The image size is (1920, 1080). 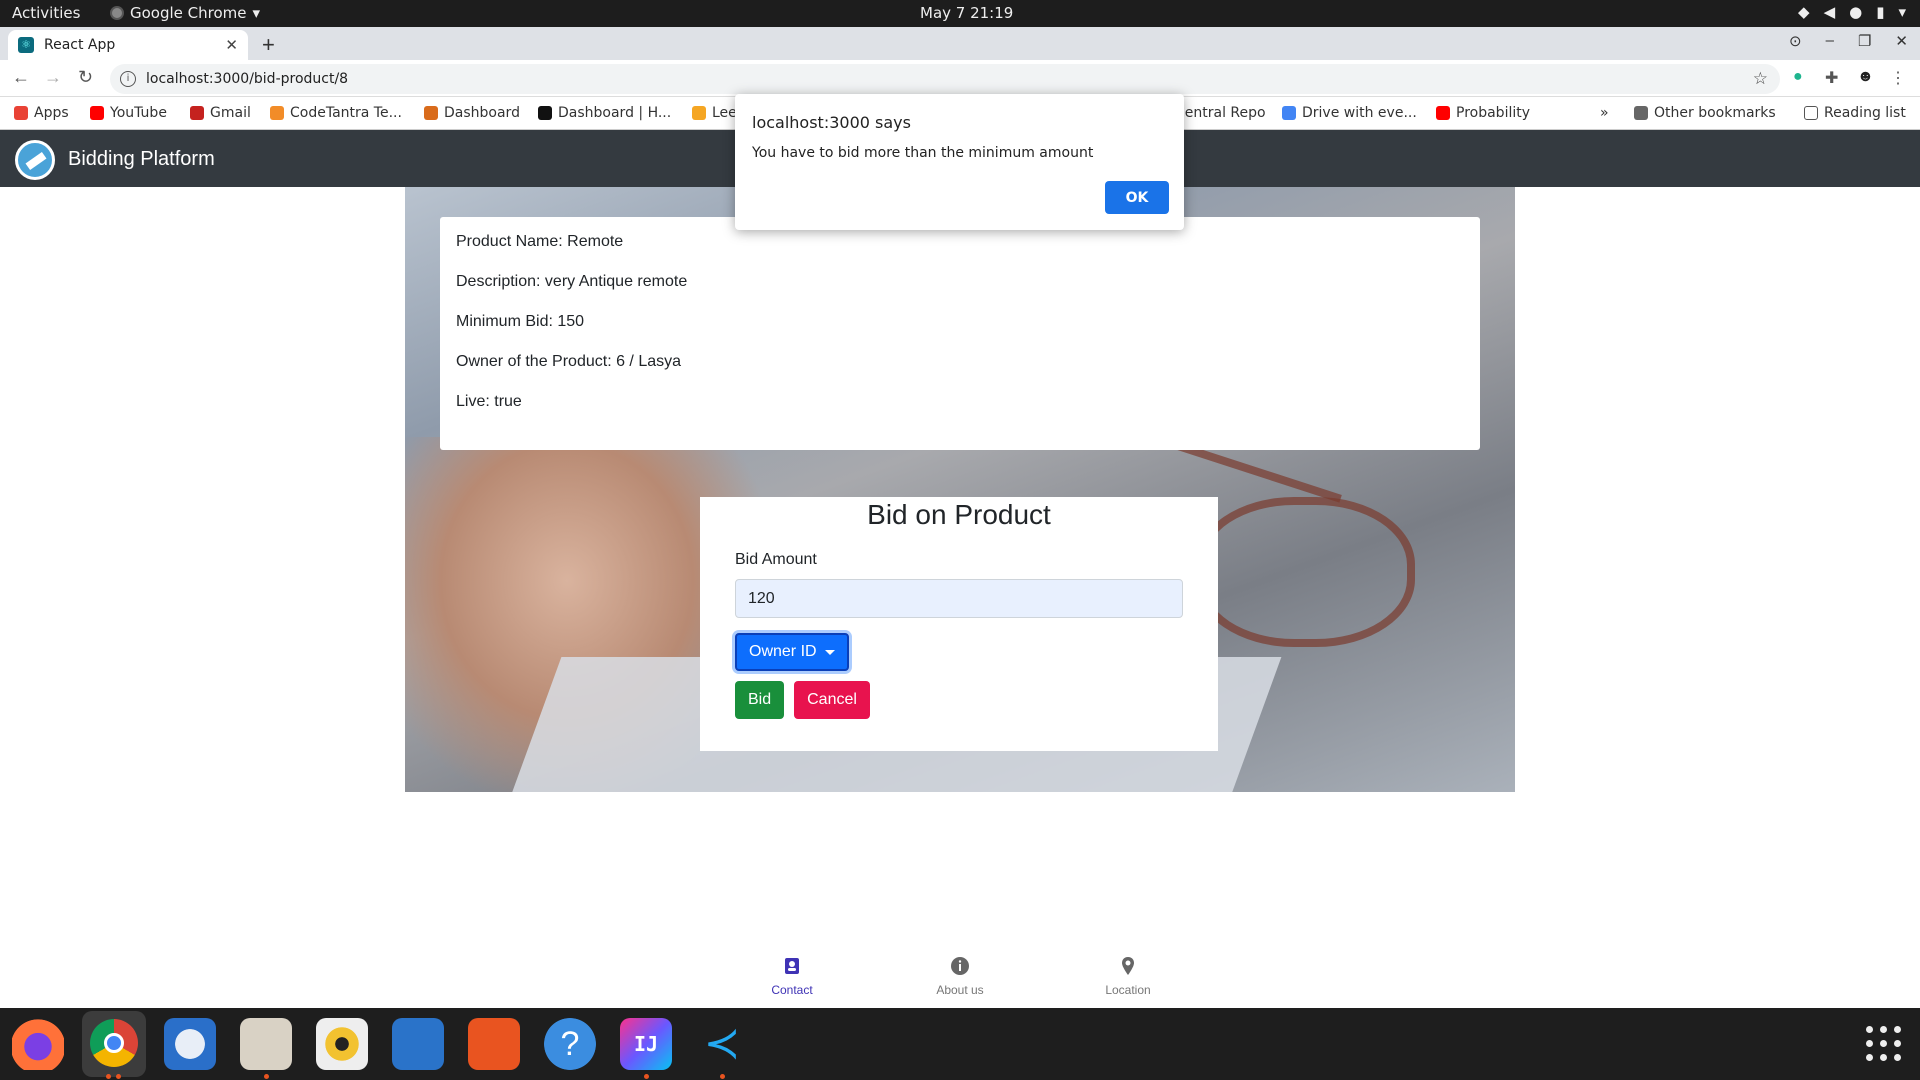 I want to click on activities-button: Activities, so click(x=46, y=13).